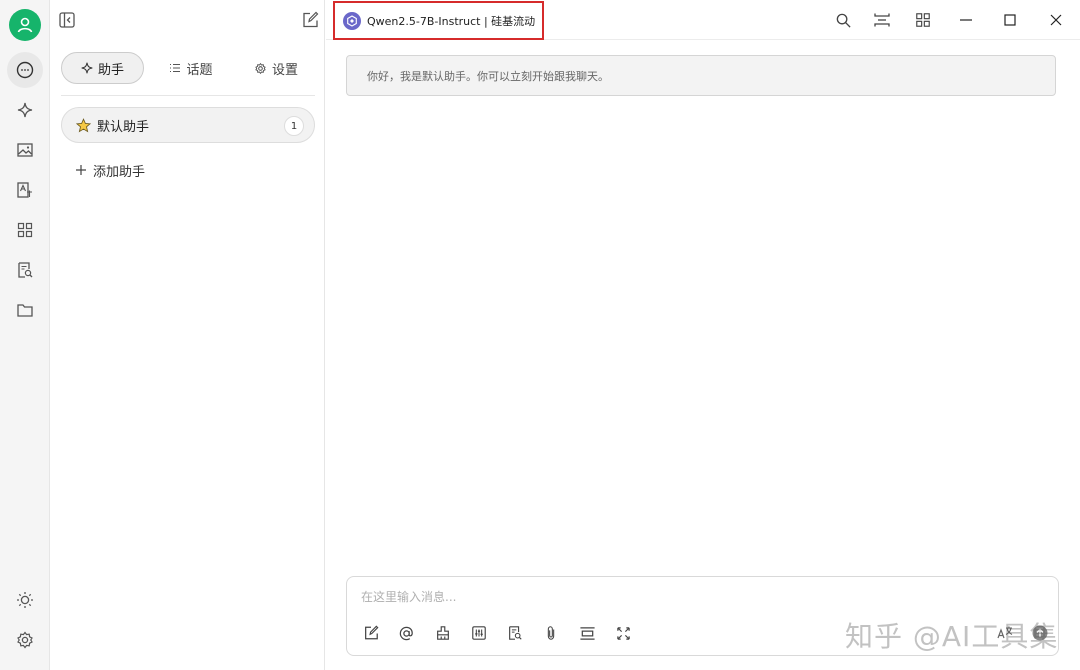 The width and height of the screenshot is (1080, 670). Describe the element at coordinates (175, 68) in the screenshot. I see `list-icon` at that location.